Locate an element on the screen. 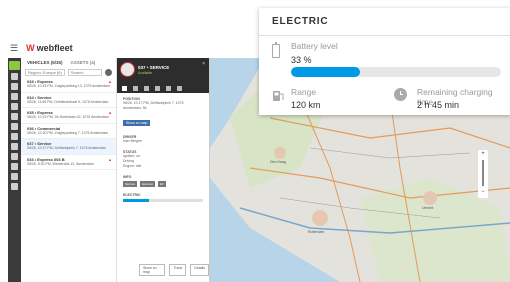  vehicle-avatar is located at coordinates (127, 69).